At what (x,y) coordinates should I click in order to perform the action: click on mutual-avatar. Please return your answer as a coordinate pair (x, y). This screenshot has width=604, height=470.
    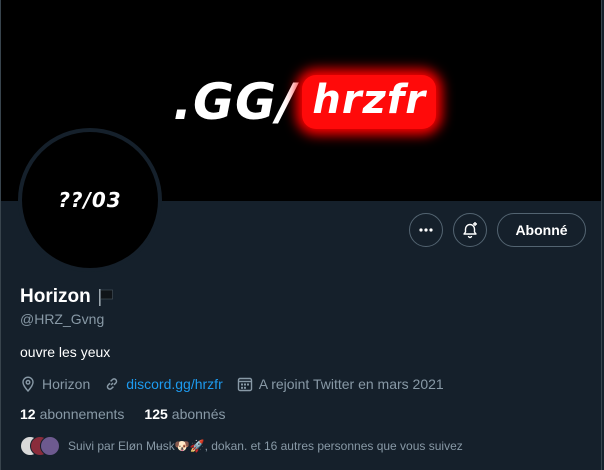
    Looking at the image, I should click on (50, 446).